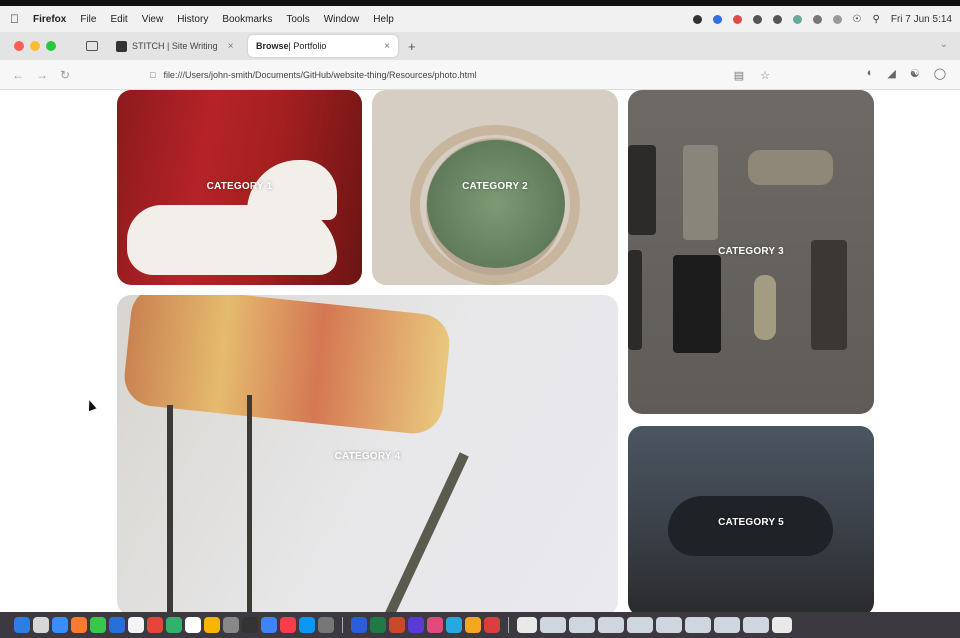 The image size is (960, 638). What do you see at coordinates (940, 73) in the screenshot?
I see `account-icon: ◯` at bounding box center [940, 73].